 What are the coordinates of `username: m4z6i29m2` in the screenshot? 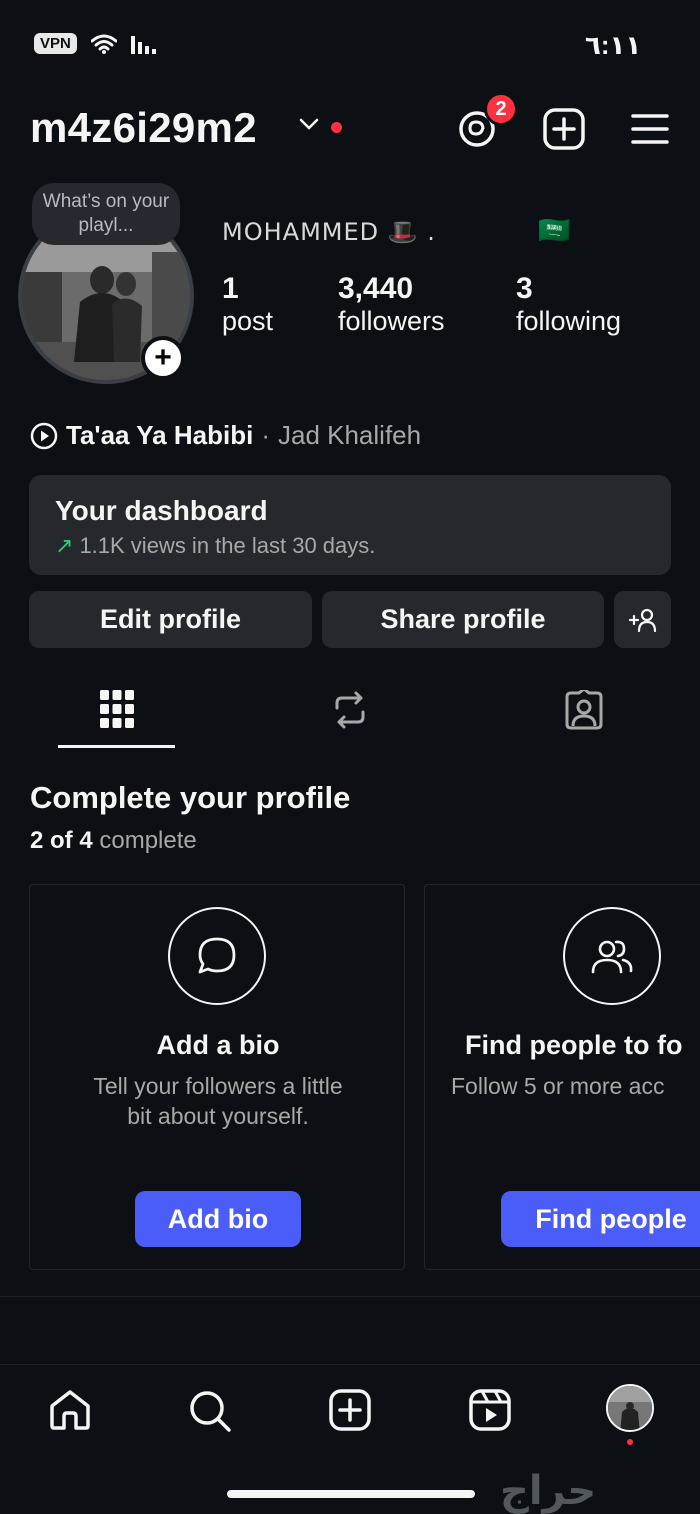 It's located at (143, 128).